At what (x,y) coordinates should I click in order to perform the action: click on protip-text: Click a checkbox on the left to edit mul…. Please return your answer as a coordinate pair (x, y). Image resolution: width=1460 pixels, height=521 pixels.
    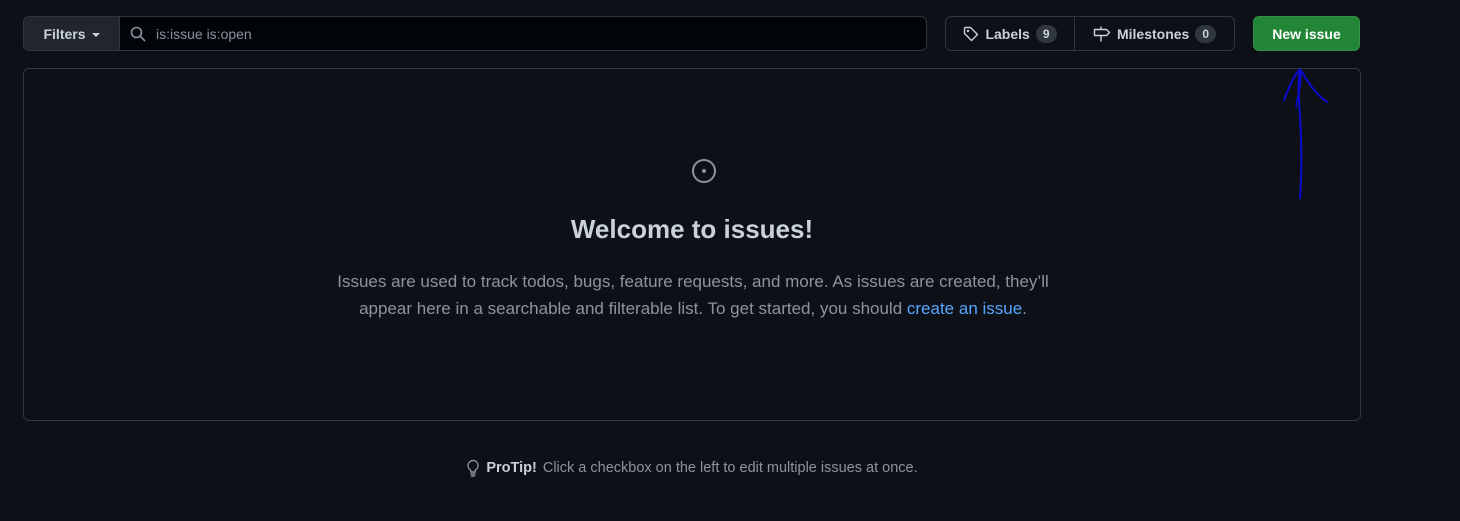
    Looking at the image, I should click on (730, 468).